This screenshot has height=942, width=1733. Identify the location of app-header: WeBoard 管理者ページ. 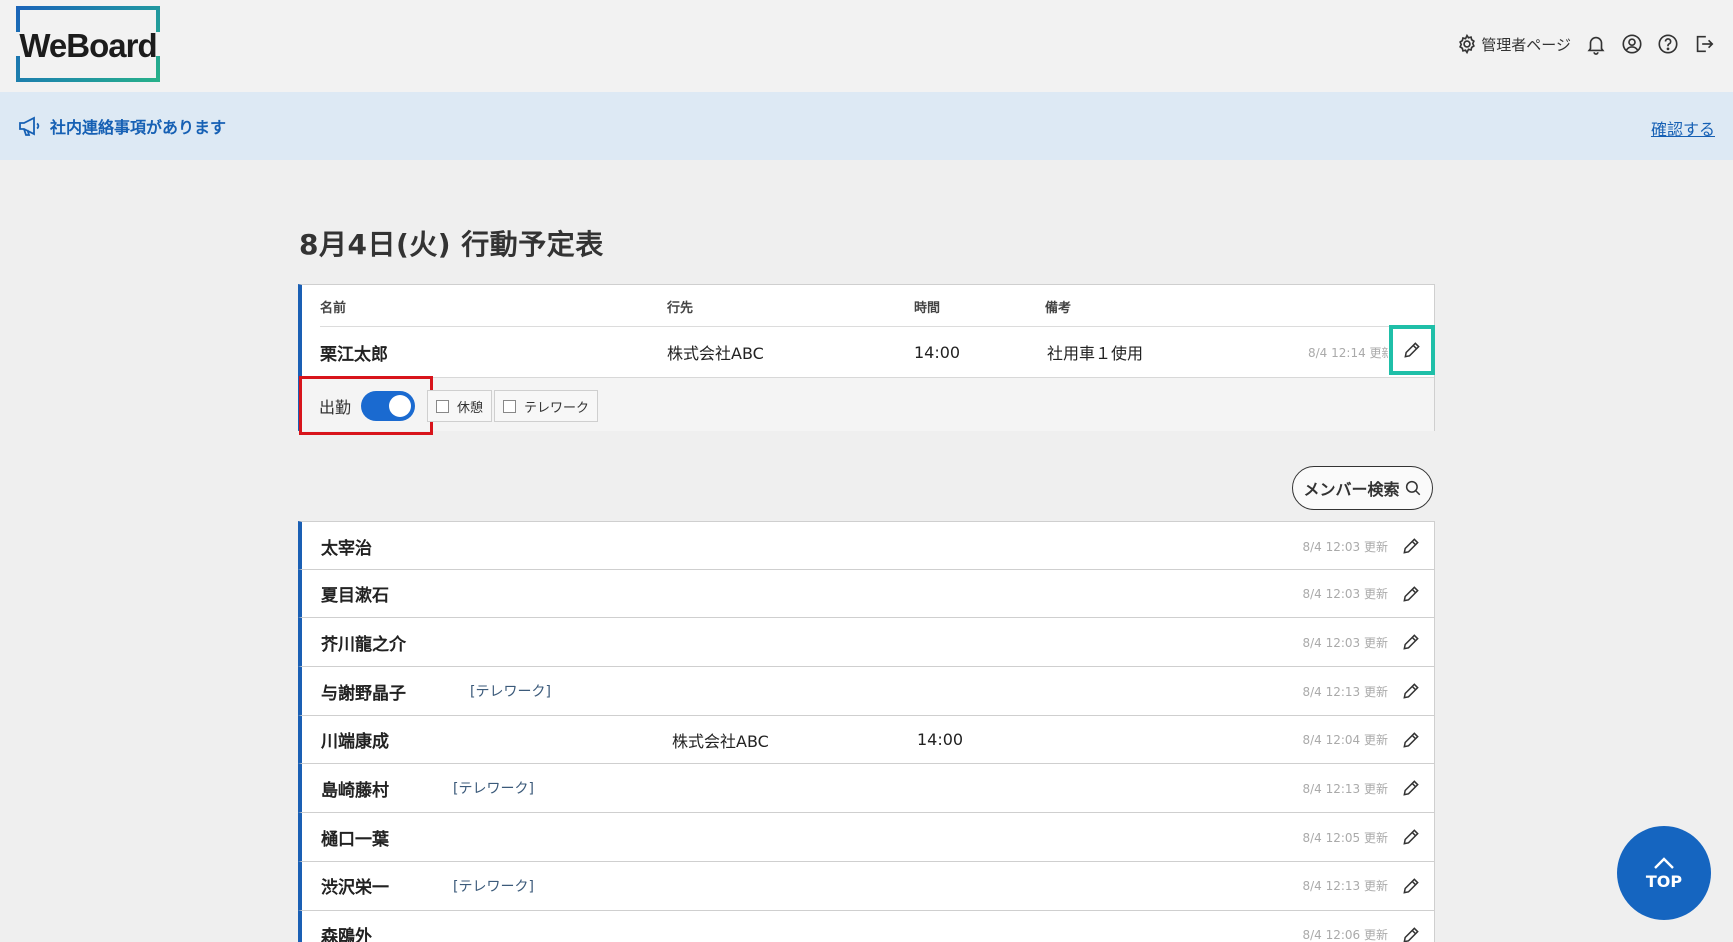
(866, 46).